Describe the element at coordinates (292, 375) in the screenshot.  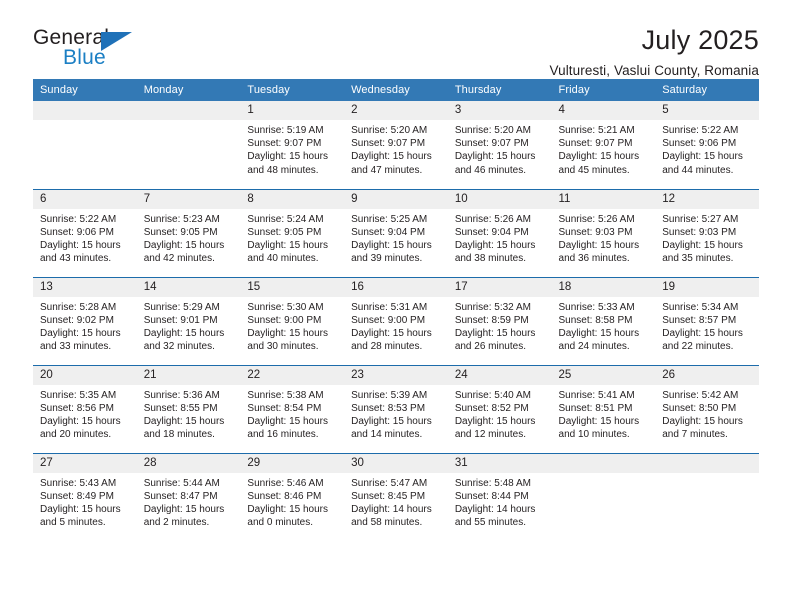
I see `day-number: 22` at that location.